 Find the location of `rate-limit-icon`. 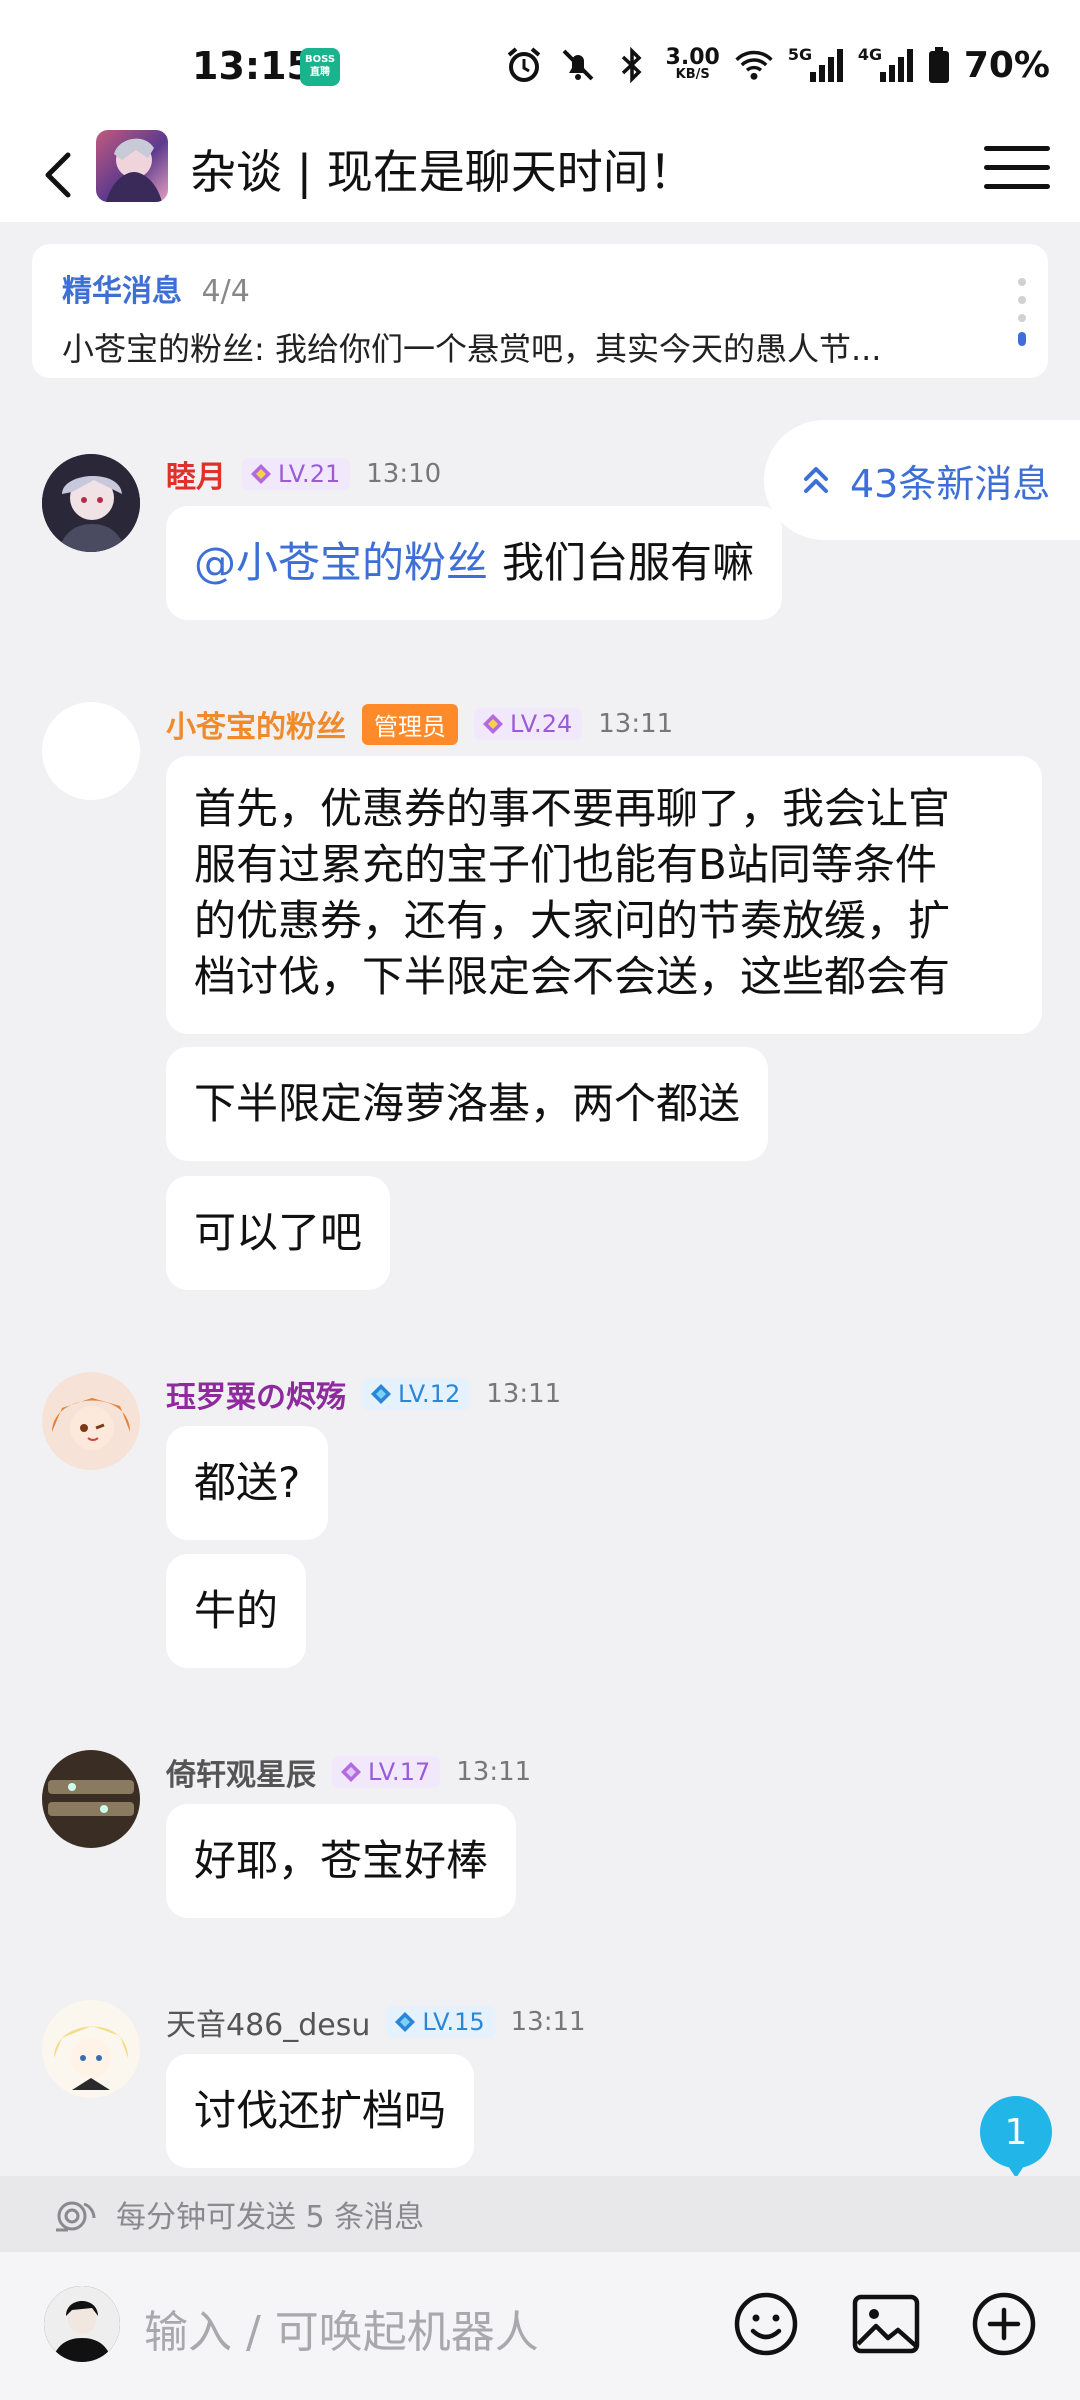

rate-limit-icon is located at coordinates (76, 2216).